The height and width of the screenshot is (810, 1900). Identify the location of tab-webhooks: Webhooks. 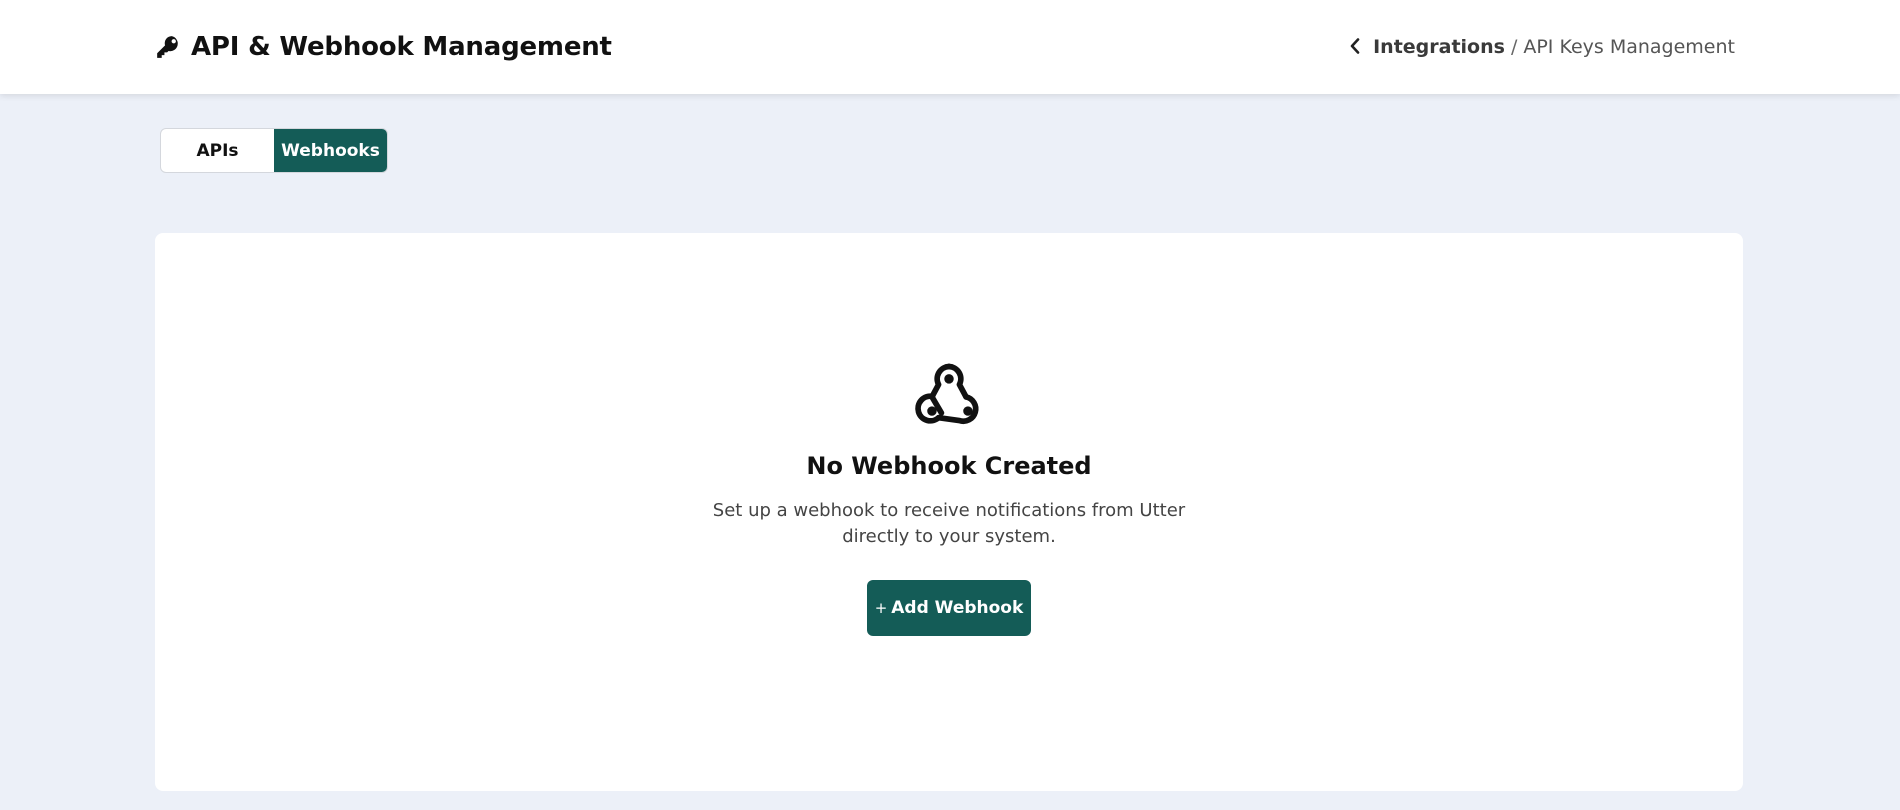
(330, 150).